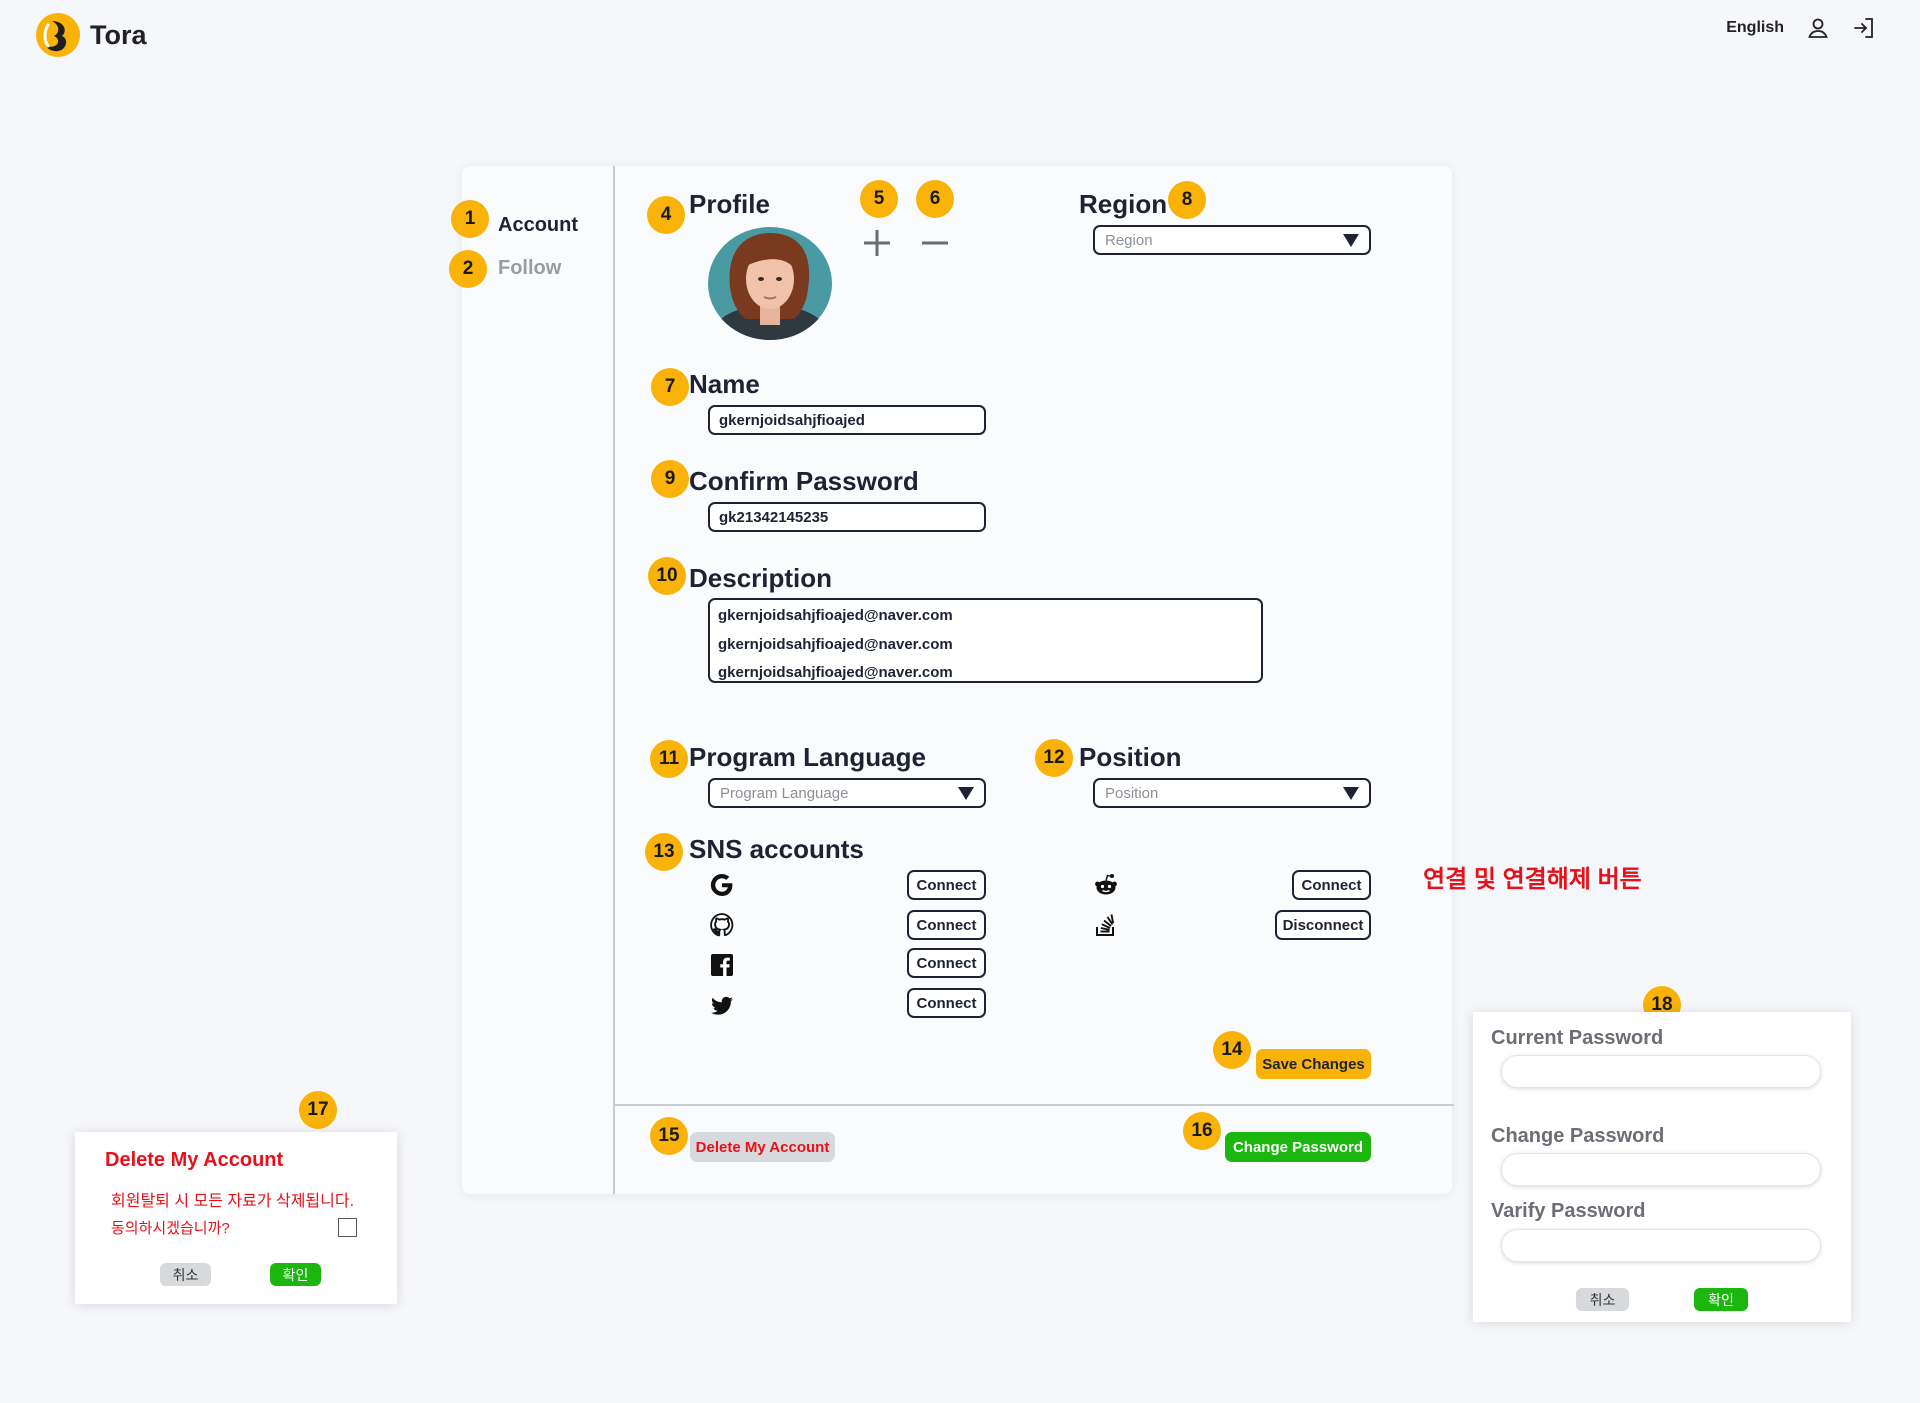 The image size is (1920, 1403). Describe the element at coordinates (1130, 757) in the screenshot. I see `position-heading: Position` at that location.